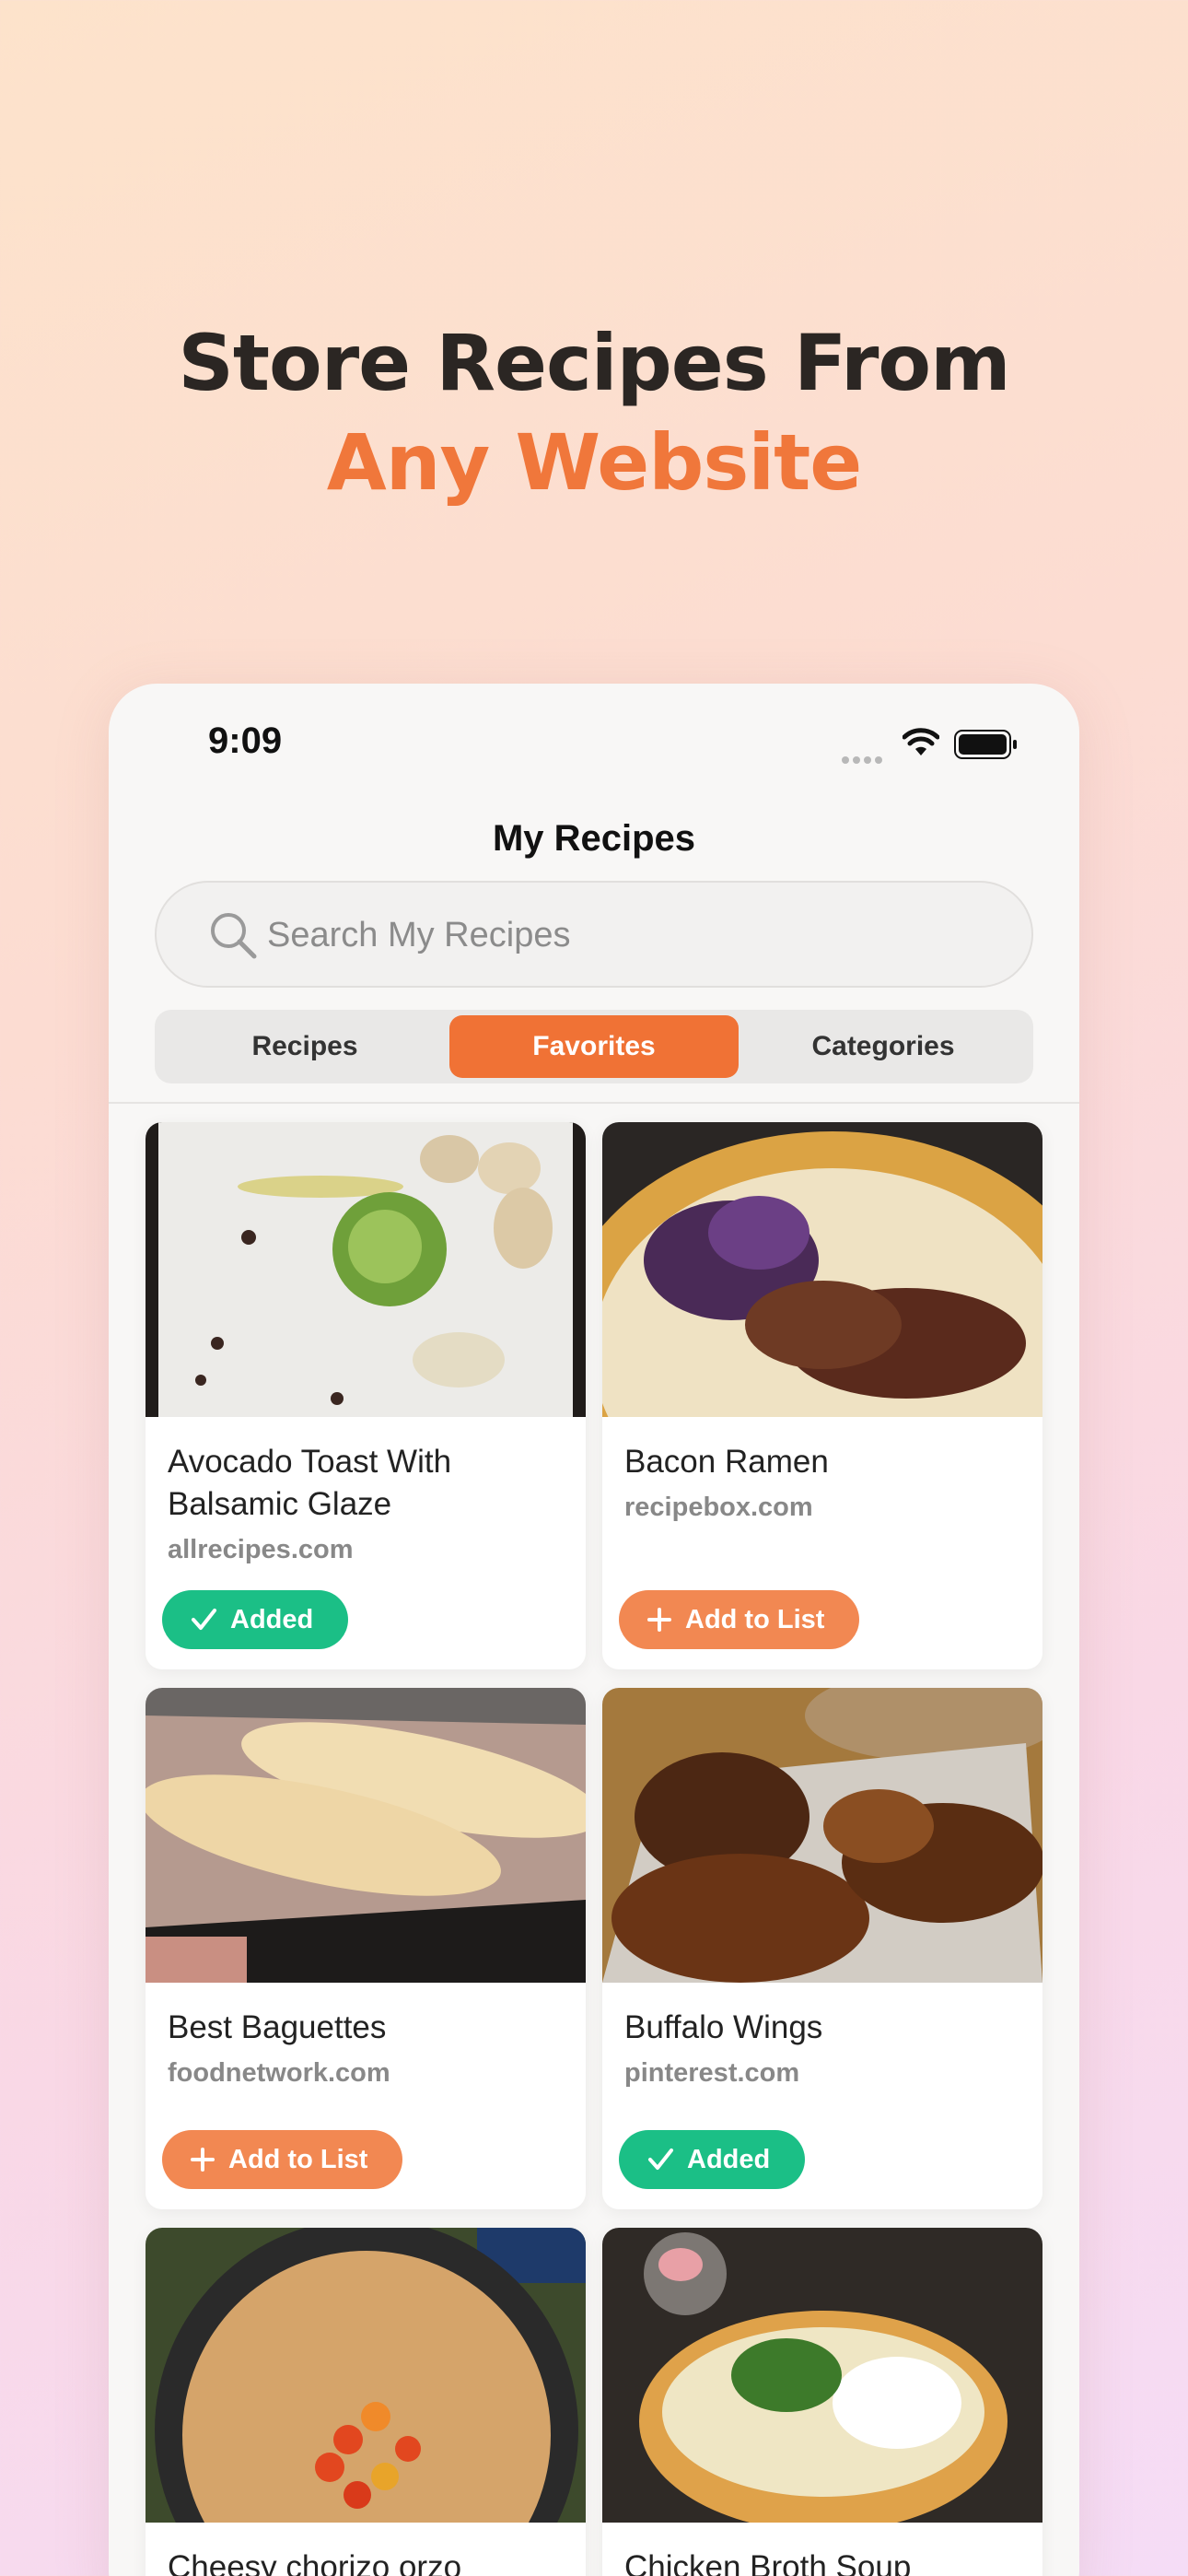 The width and height of the screenshot is (1188, 2576). What do you see at coordinates (277, 2027) in the screenshot?
I see `recipe-title: Best Baguettes` at bounding box center [277, 2027].